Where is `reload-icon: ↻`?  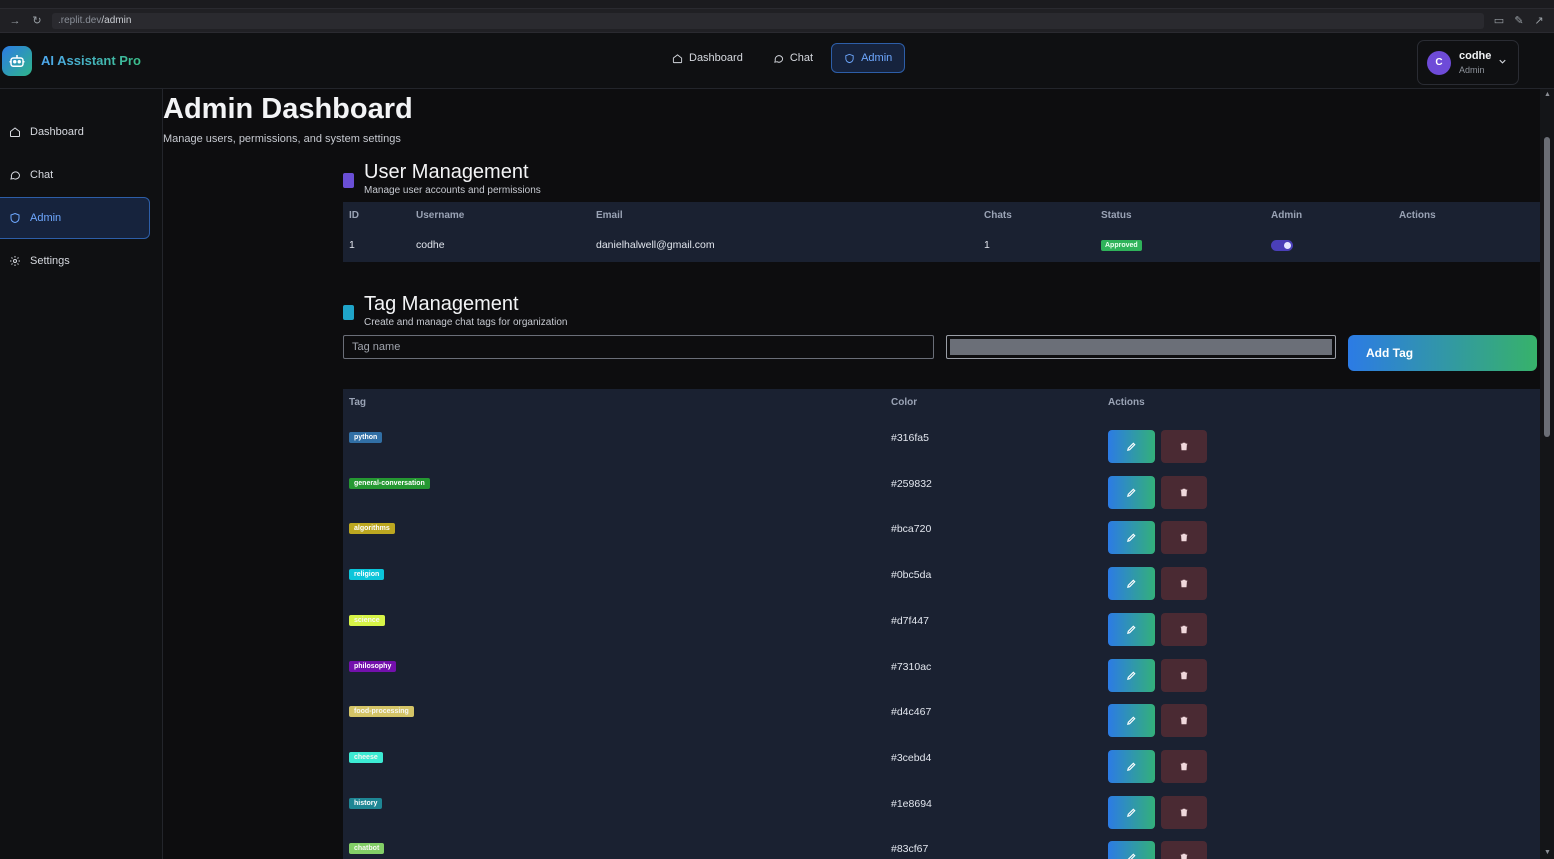
reload-icon: ↻ is located at coordinates (37, 21).